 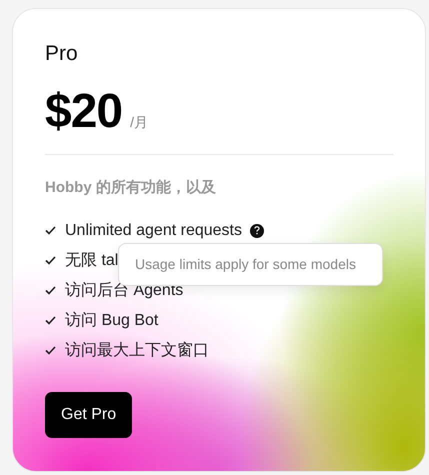 What do you see at coordinates (83, 112) in the screenshot?
I see `plan-price: $20` at bounding box center [83, 112].